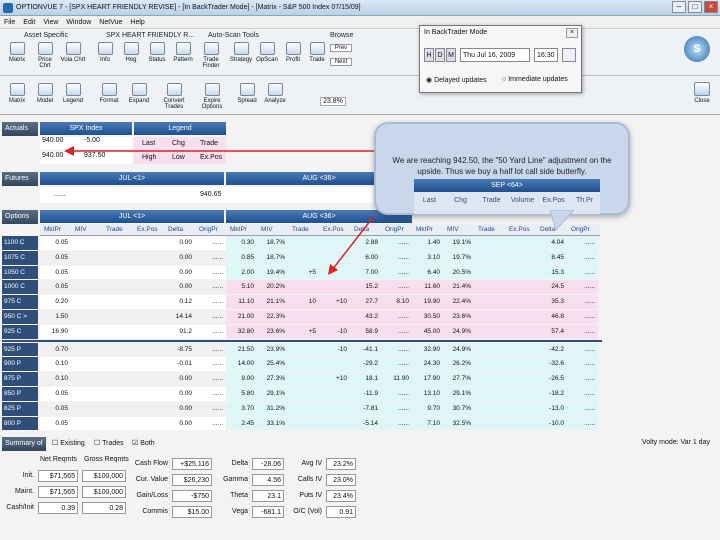 The image size is (720, 540). I want to click on table-cell: 30.50, so click(426, 316).